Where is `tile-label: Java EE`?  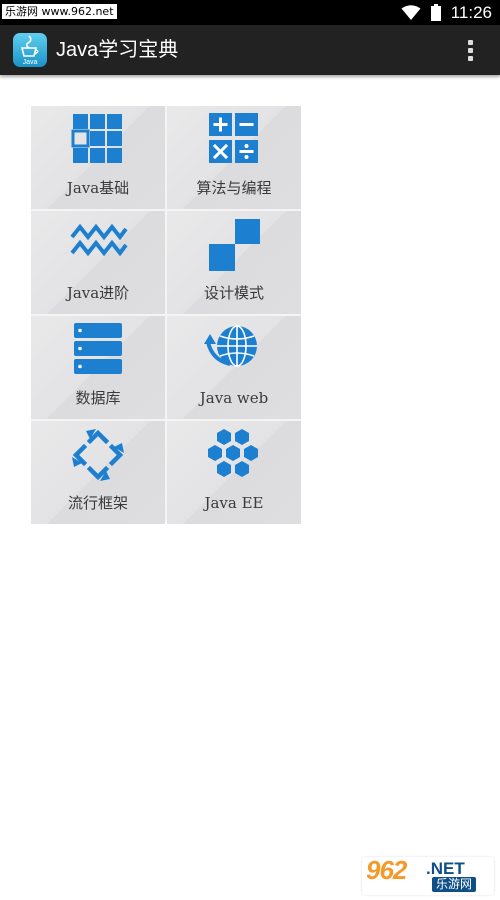
tile-label: Java EE is located at coordinates (234, 503).